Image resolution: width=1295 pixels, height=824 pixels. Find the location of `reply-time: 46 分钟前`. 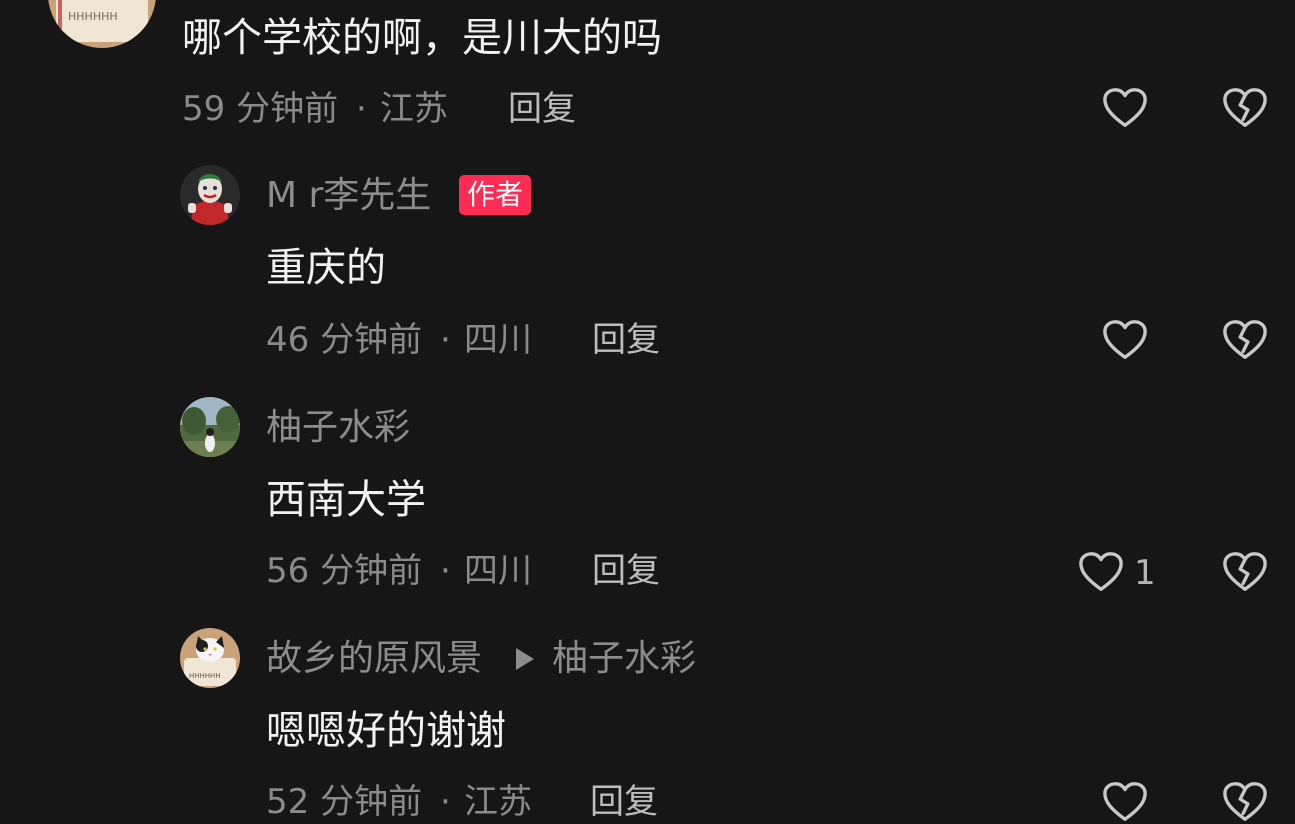

reply-time: 46 分钟前 is located at coordinates (344, 340).